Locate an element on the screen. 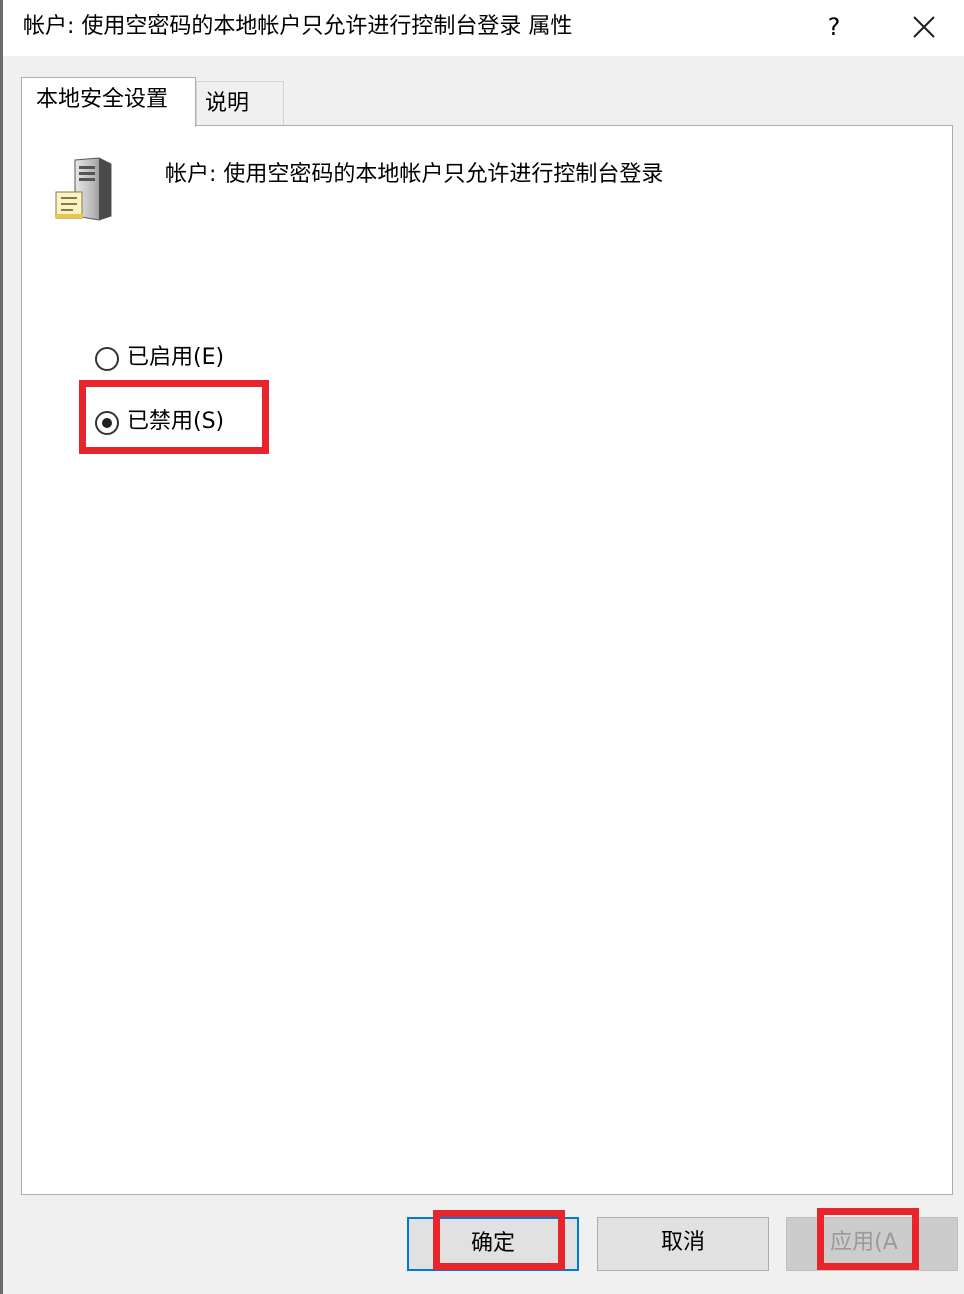 Image resolution: width=964 pixels, height=1294 pixels. close-button is located at coordinates (924, 27).